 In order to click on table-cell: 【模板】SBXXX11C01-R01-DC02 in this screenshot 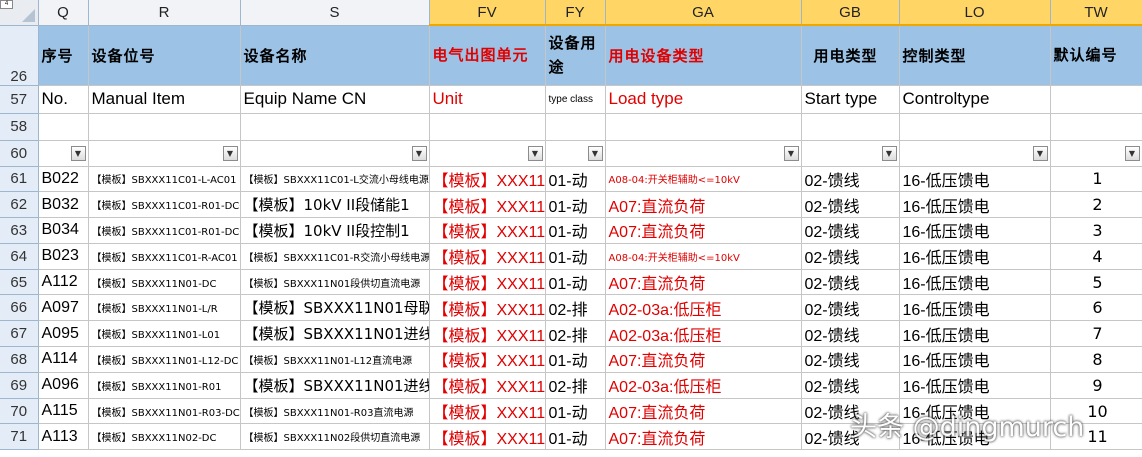, I will do `click(164, 230)`.